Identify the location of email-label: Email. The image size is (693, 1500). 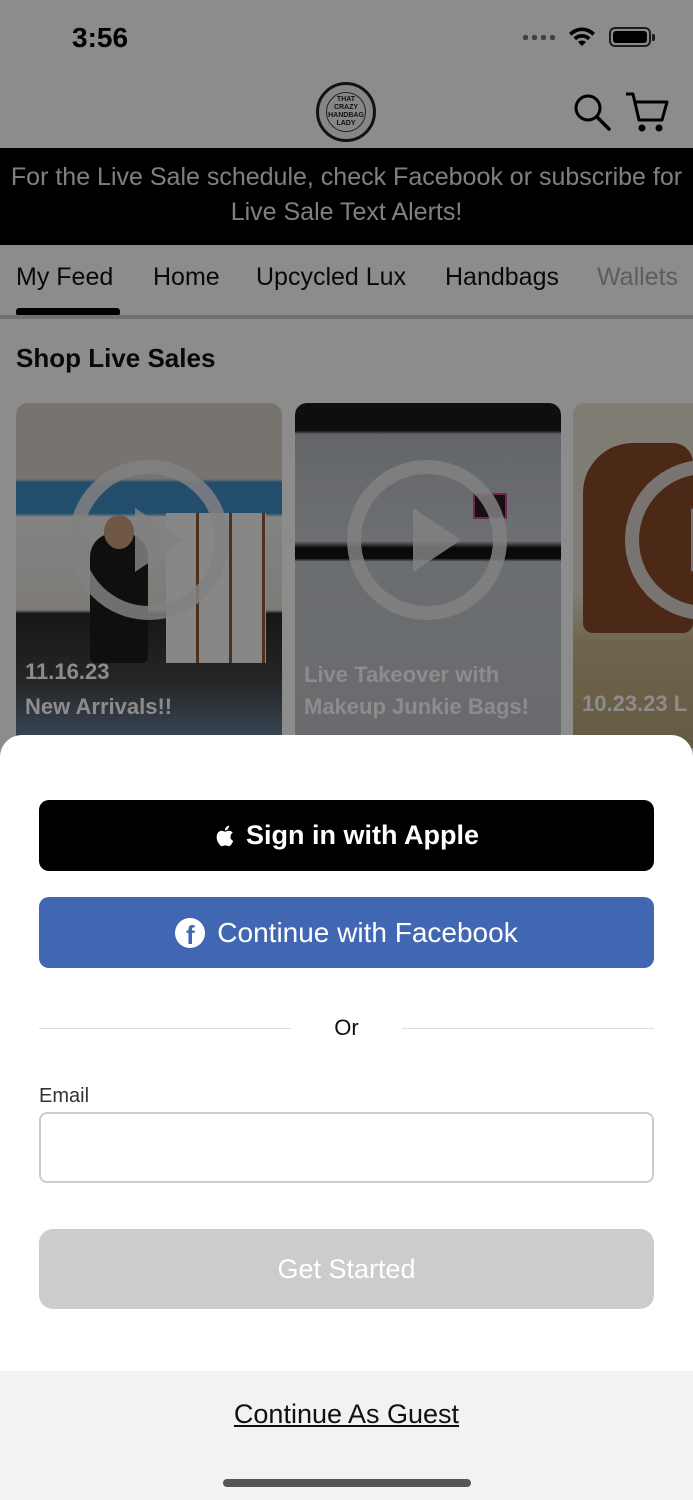
(64, 1096).